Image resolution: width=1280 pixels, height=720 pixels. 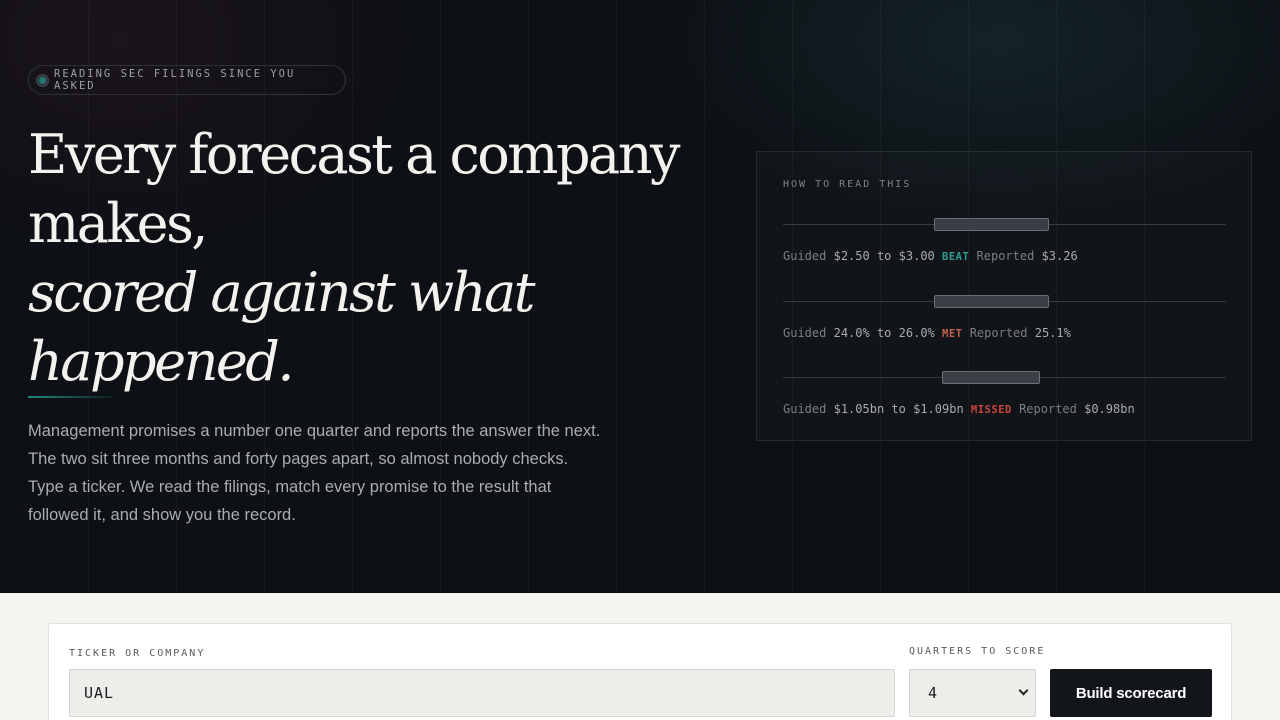 What do you see at coordinates (851, 256) in the screenshot?
I see `guided-low: $2.50` at bounding box center [851, 256].